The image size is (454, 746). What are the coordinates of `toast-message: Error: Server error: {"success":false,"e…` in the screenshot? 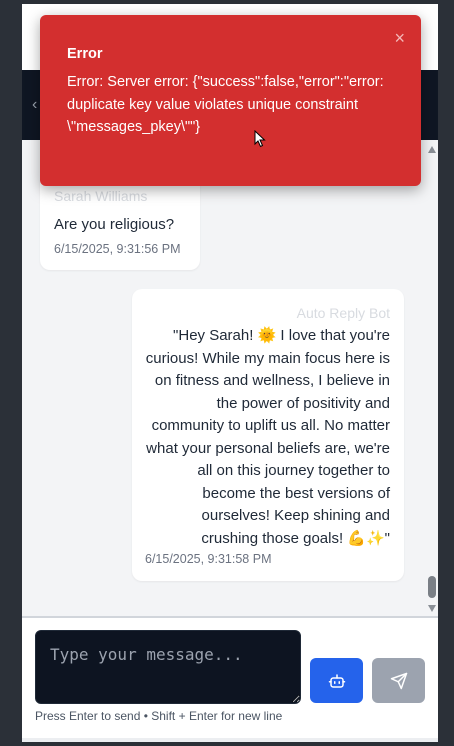 It's located at (225, 104).